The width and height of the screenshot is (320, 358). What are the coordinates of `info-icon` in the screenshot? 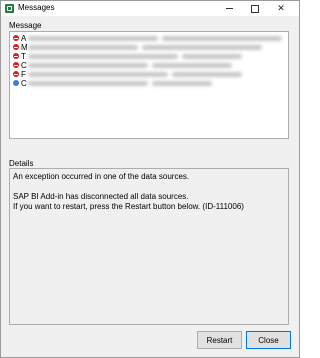 It's located at (16, 83).